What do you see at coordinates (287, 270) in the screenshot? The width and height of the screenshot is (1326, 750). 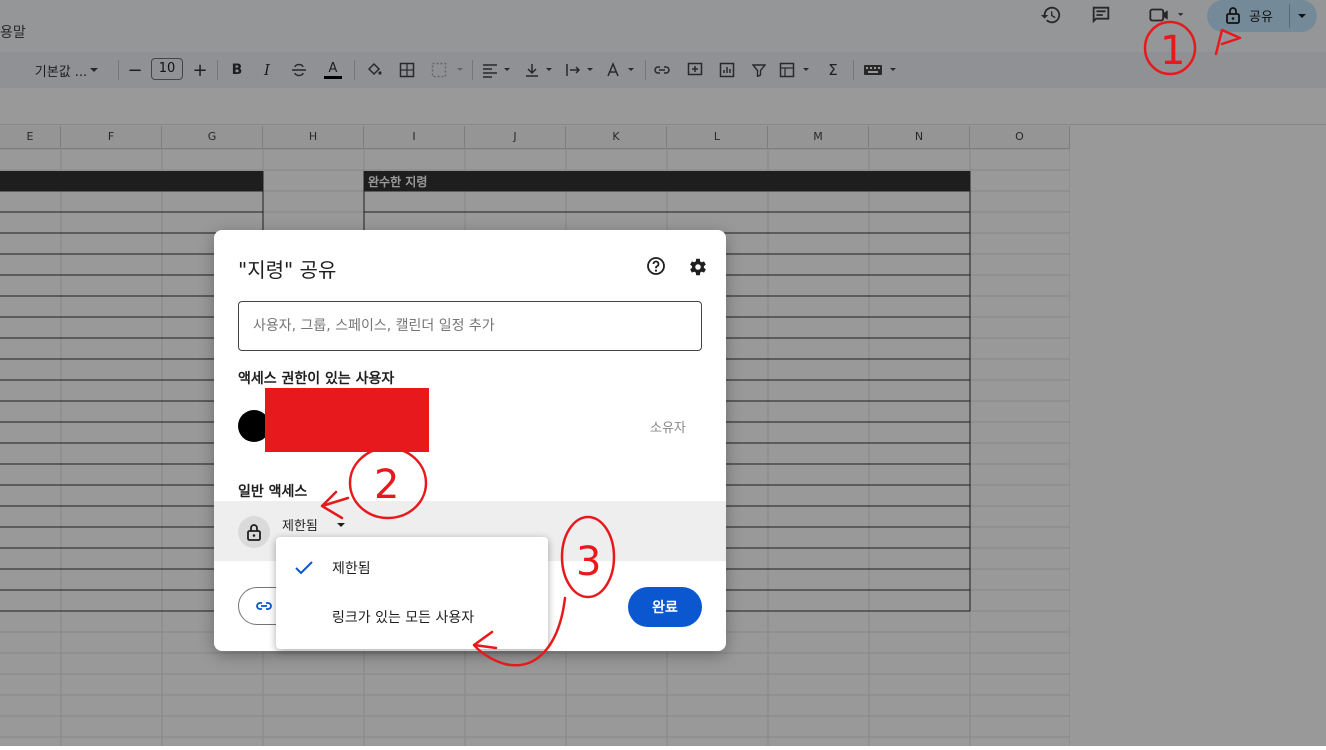 I see `dialog-title: "지령" 공유` at bounding box center [287, 270].